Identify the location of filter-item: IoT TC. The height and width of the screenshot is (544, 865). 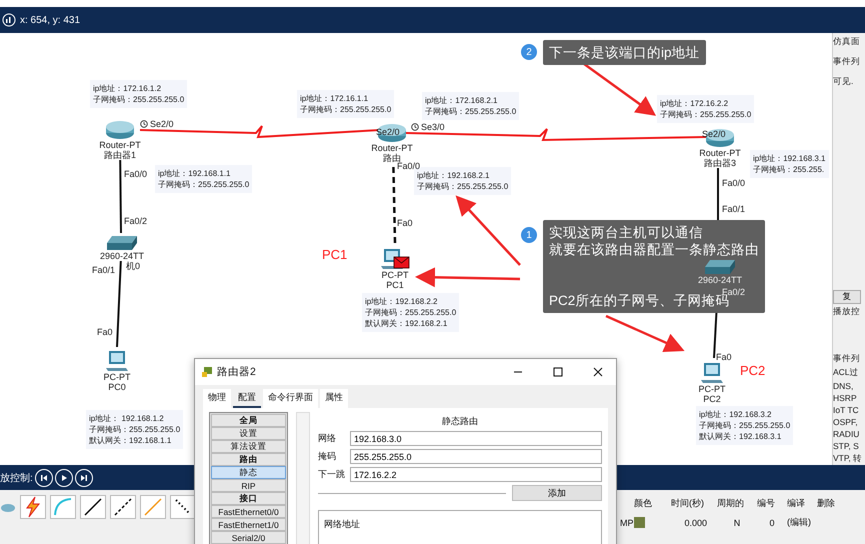
(846, 410).